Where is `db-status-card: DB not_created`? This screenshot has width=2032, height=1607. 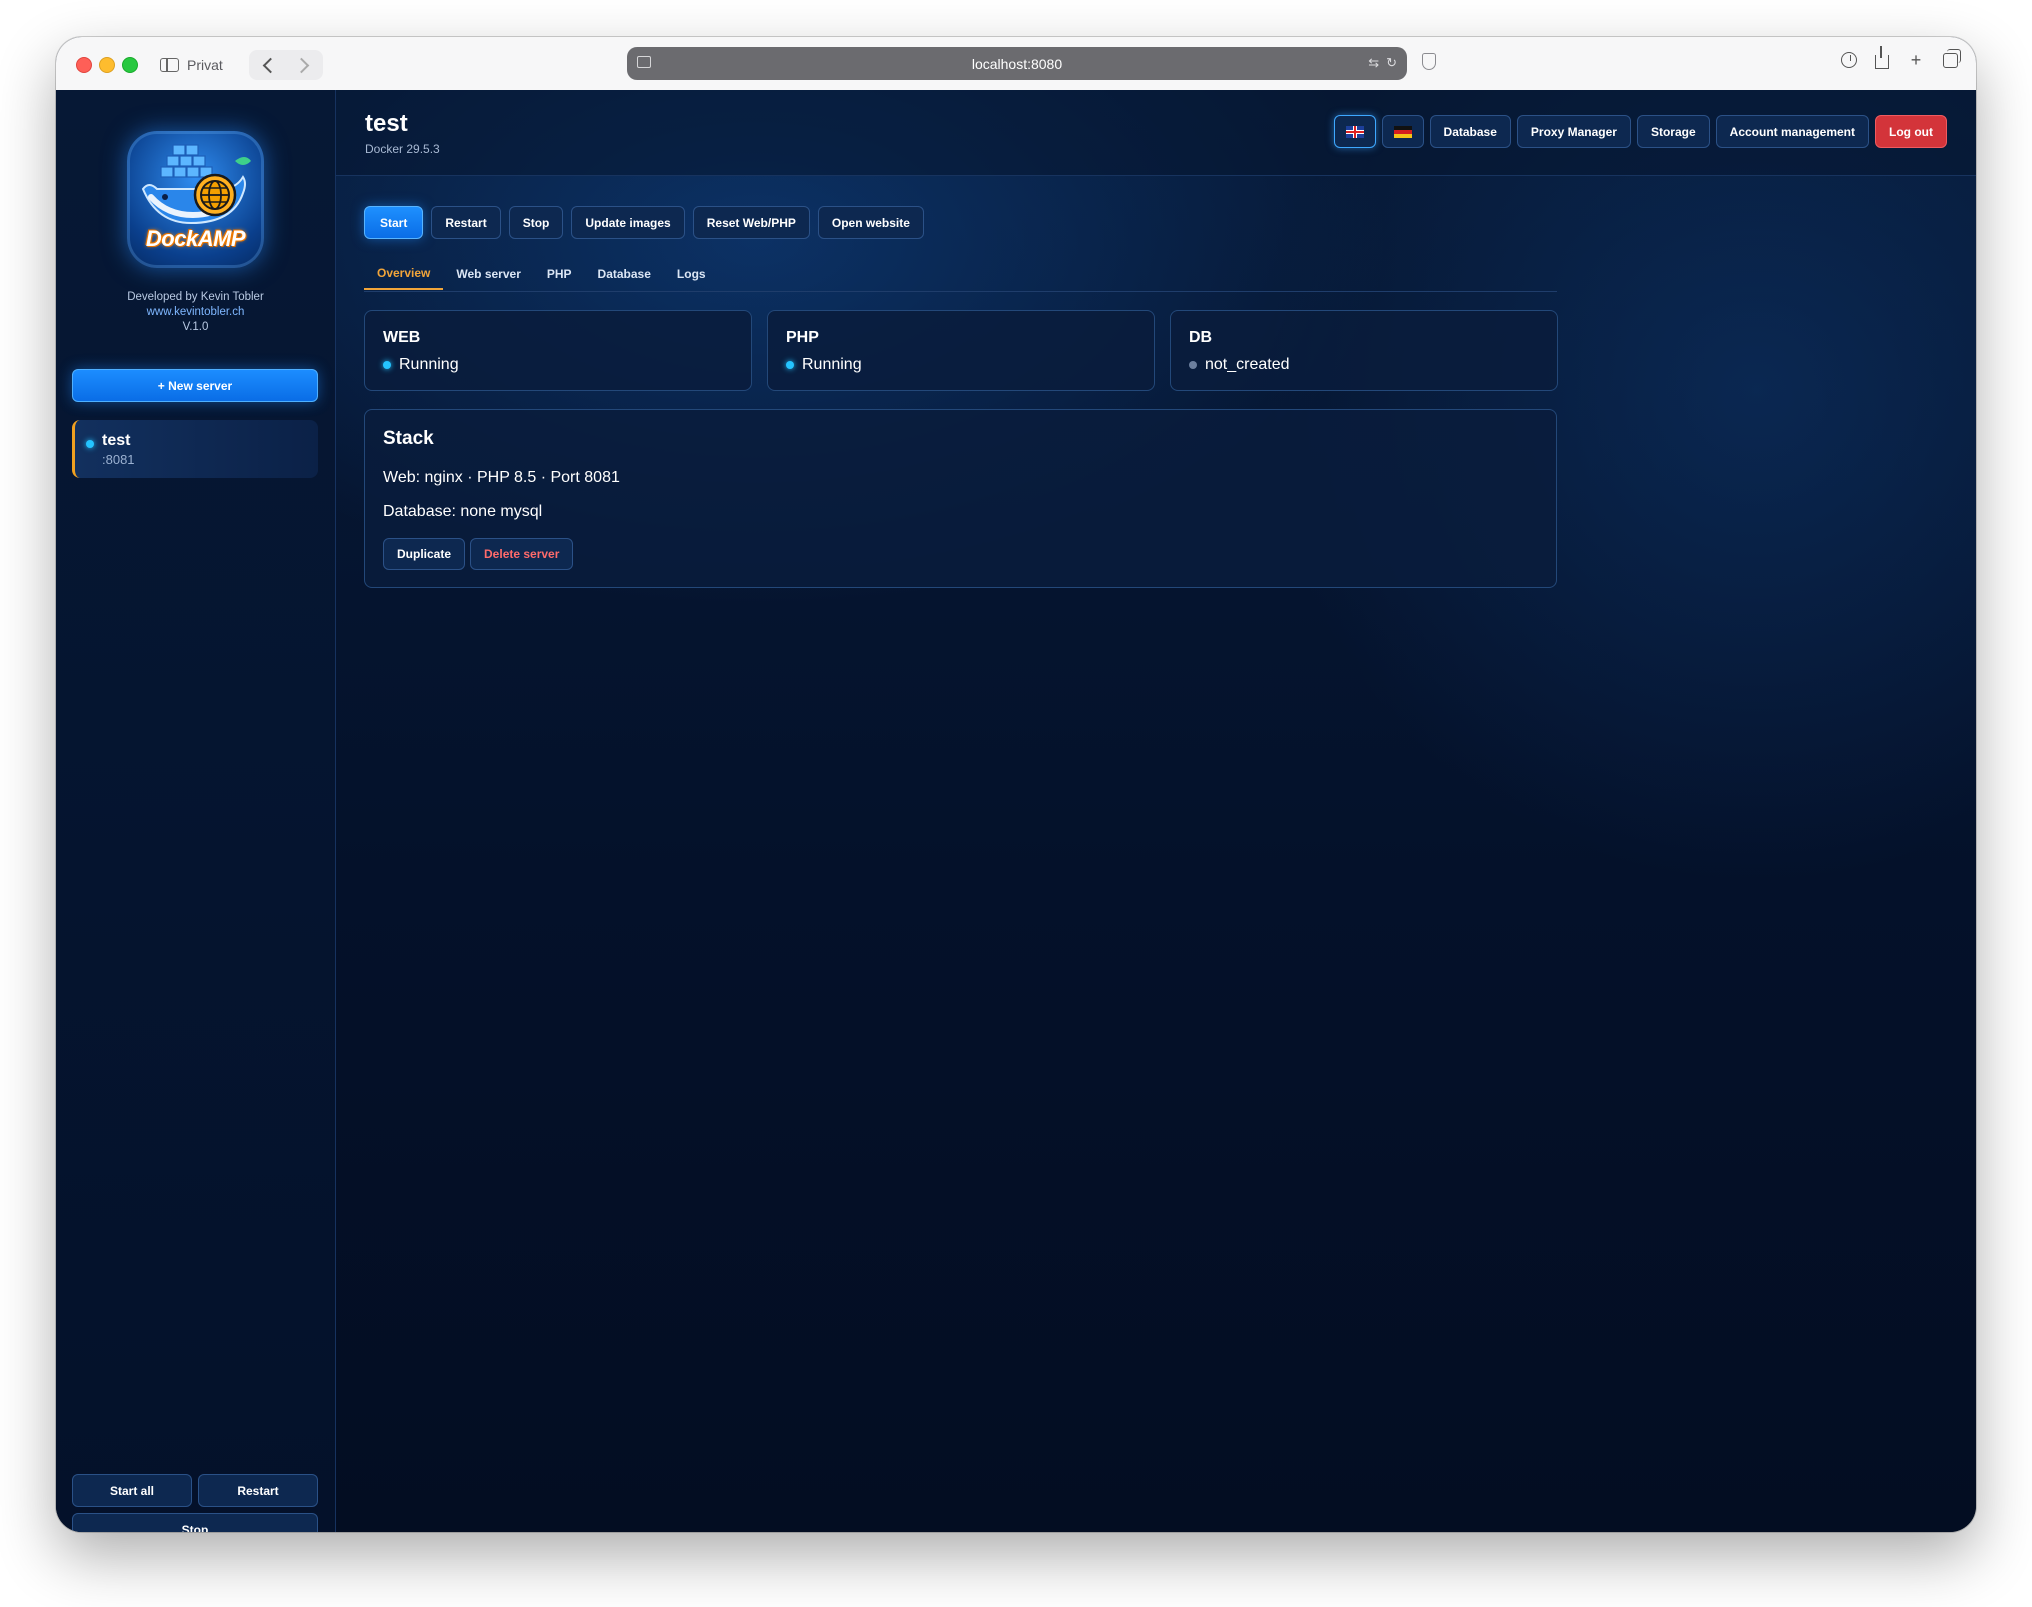 db-status-card: DB not_created is located at coordinates (1364, 350).